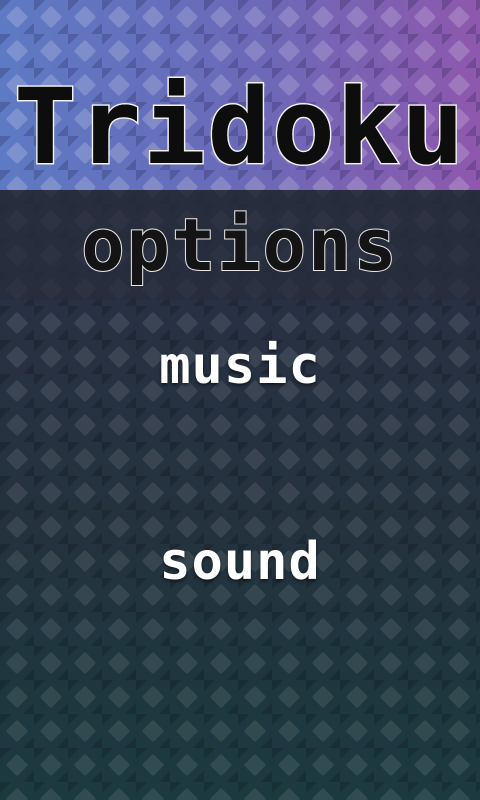 The height and width of the screenshot is (800, 480). What do you see at coordinates (240, 366) in the screenshot?
I see `music-toggle-button: music` at bounding box center [240, 366].